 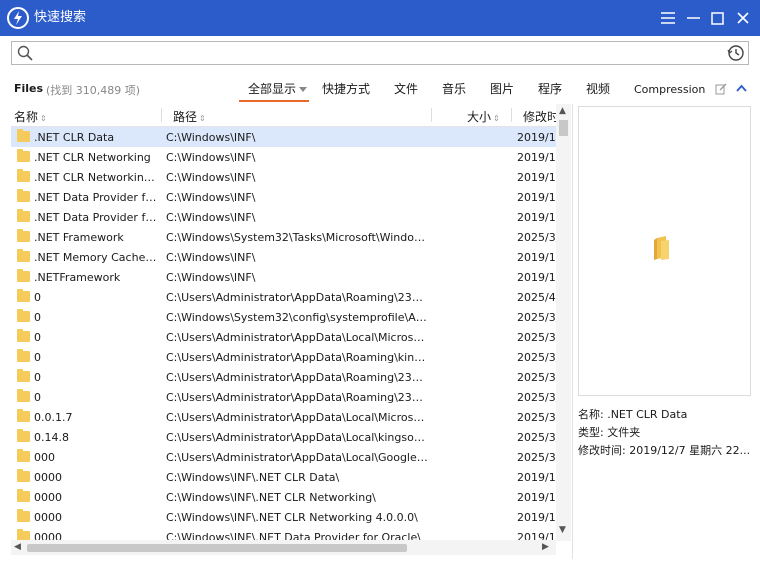 What do you see at coordinates (79, 237) in the screenshot?
I see `row-name: .NET Framework` at bounding box center [79, 237].